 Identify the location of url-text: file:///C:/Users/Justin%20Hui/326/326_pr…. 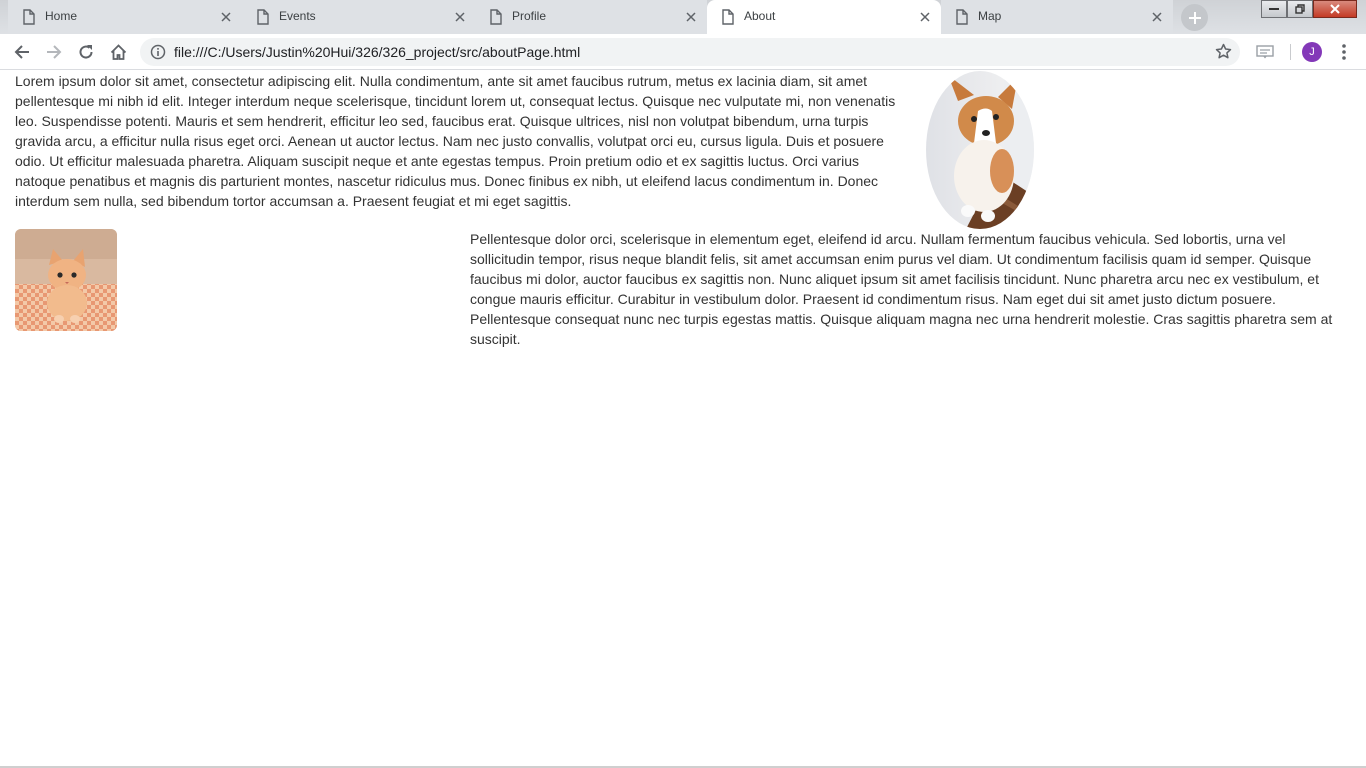
(377, 52).